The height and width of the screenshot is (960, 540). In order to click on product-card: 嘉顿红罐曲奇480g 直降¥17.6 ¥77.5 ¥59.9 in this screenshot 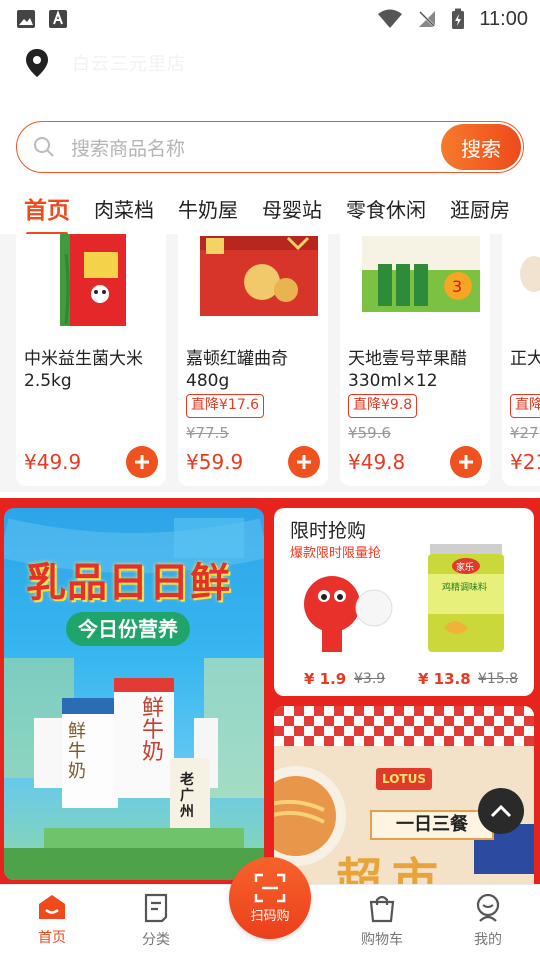, I will do `click(253, 360)`.